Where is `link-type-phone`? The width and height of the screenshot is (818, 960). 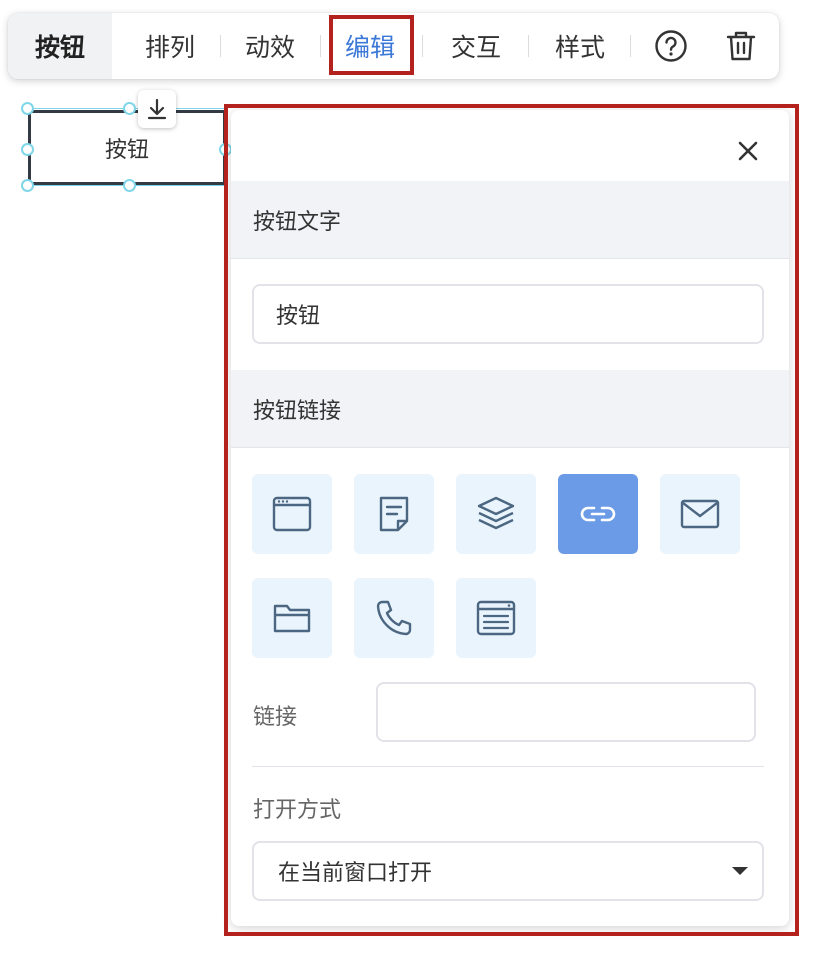 link-type-phone is located at coordinates (394, 618).